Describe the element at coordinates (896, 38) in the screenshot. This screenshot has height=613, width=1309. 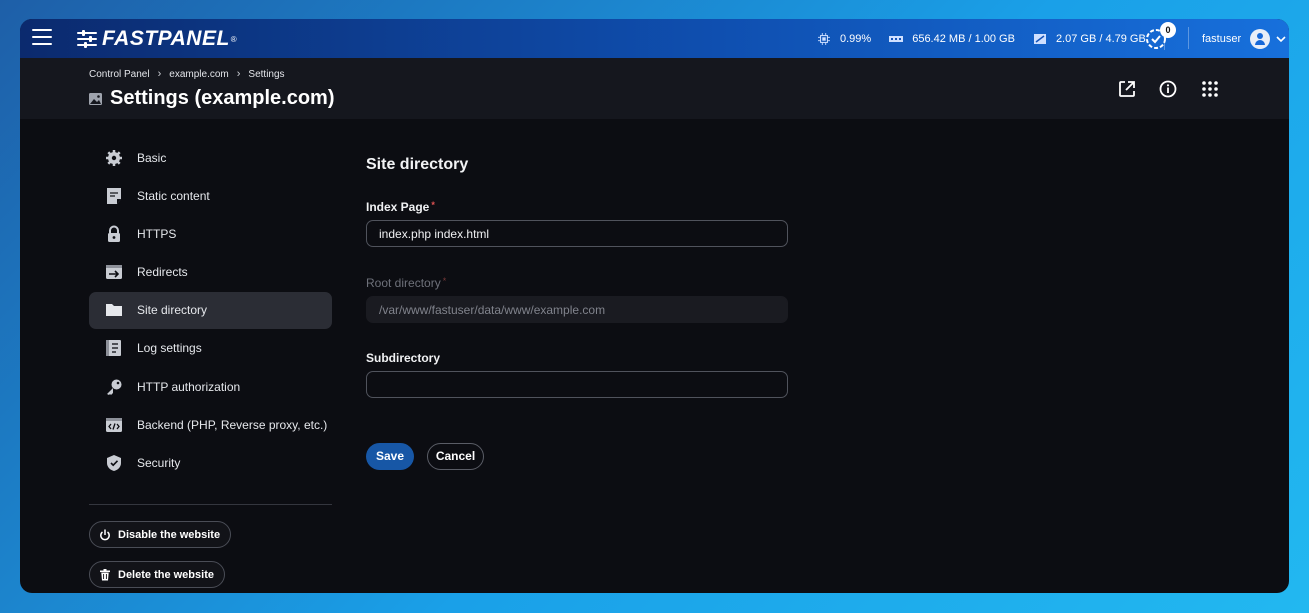
I see `ram-icon` at that location.